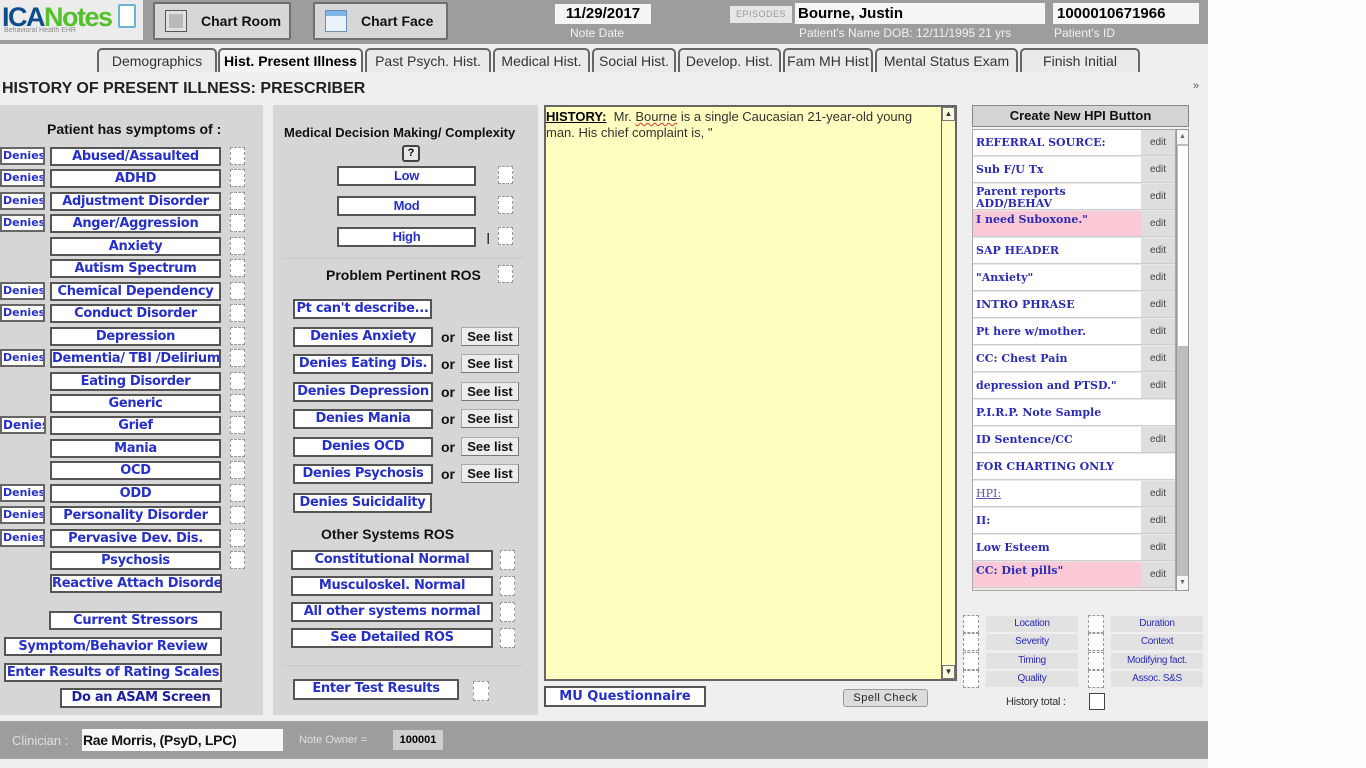  Describe the element at coordinates (22, 313) in the screenshot. I see `denies-conduct-disorder-button: Denies` at that location.